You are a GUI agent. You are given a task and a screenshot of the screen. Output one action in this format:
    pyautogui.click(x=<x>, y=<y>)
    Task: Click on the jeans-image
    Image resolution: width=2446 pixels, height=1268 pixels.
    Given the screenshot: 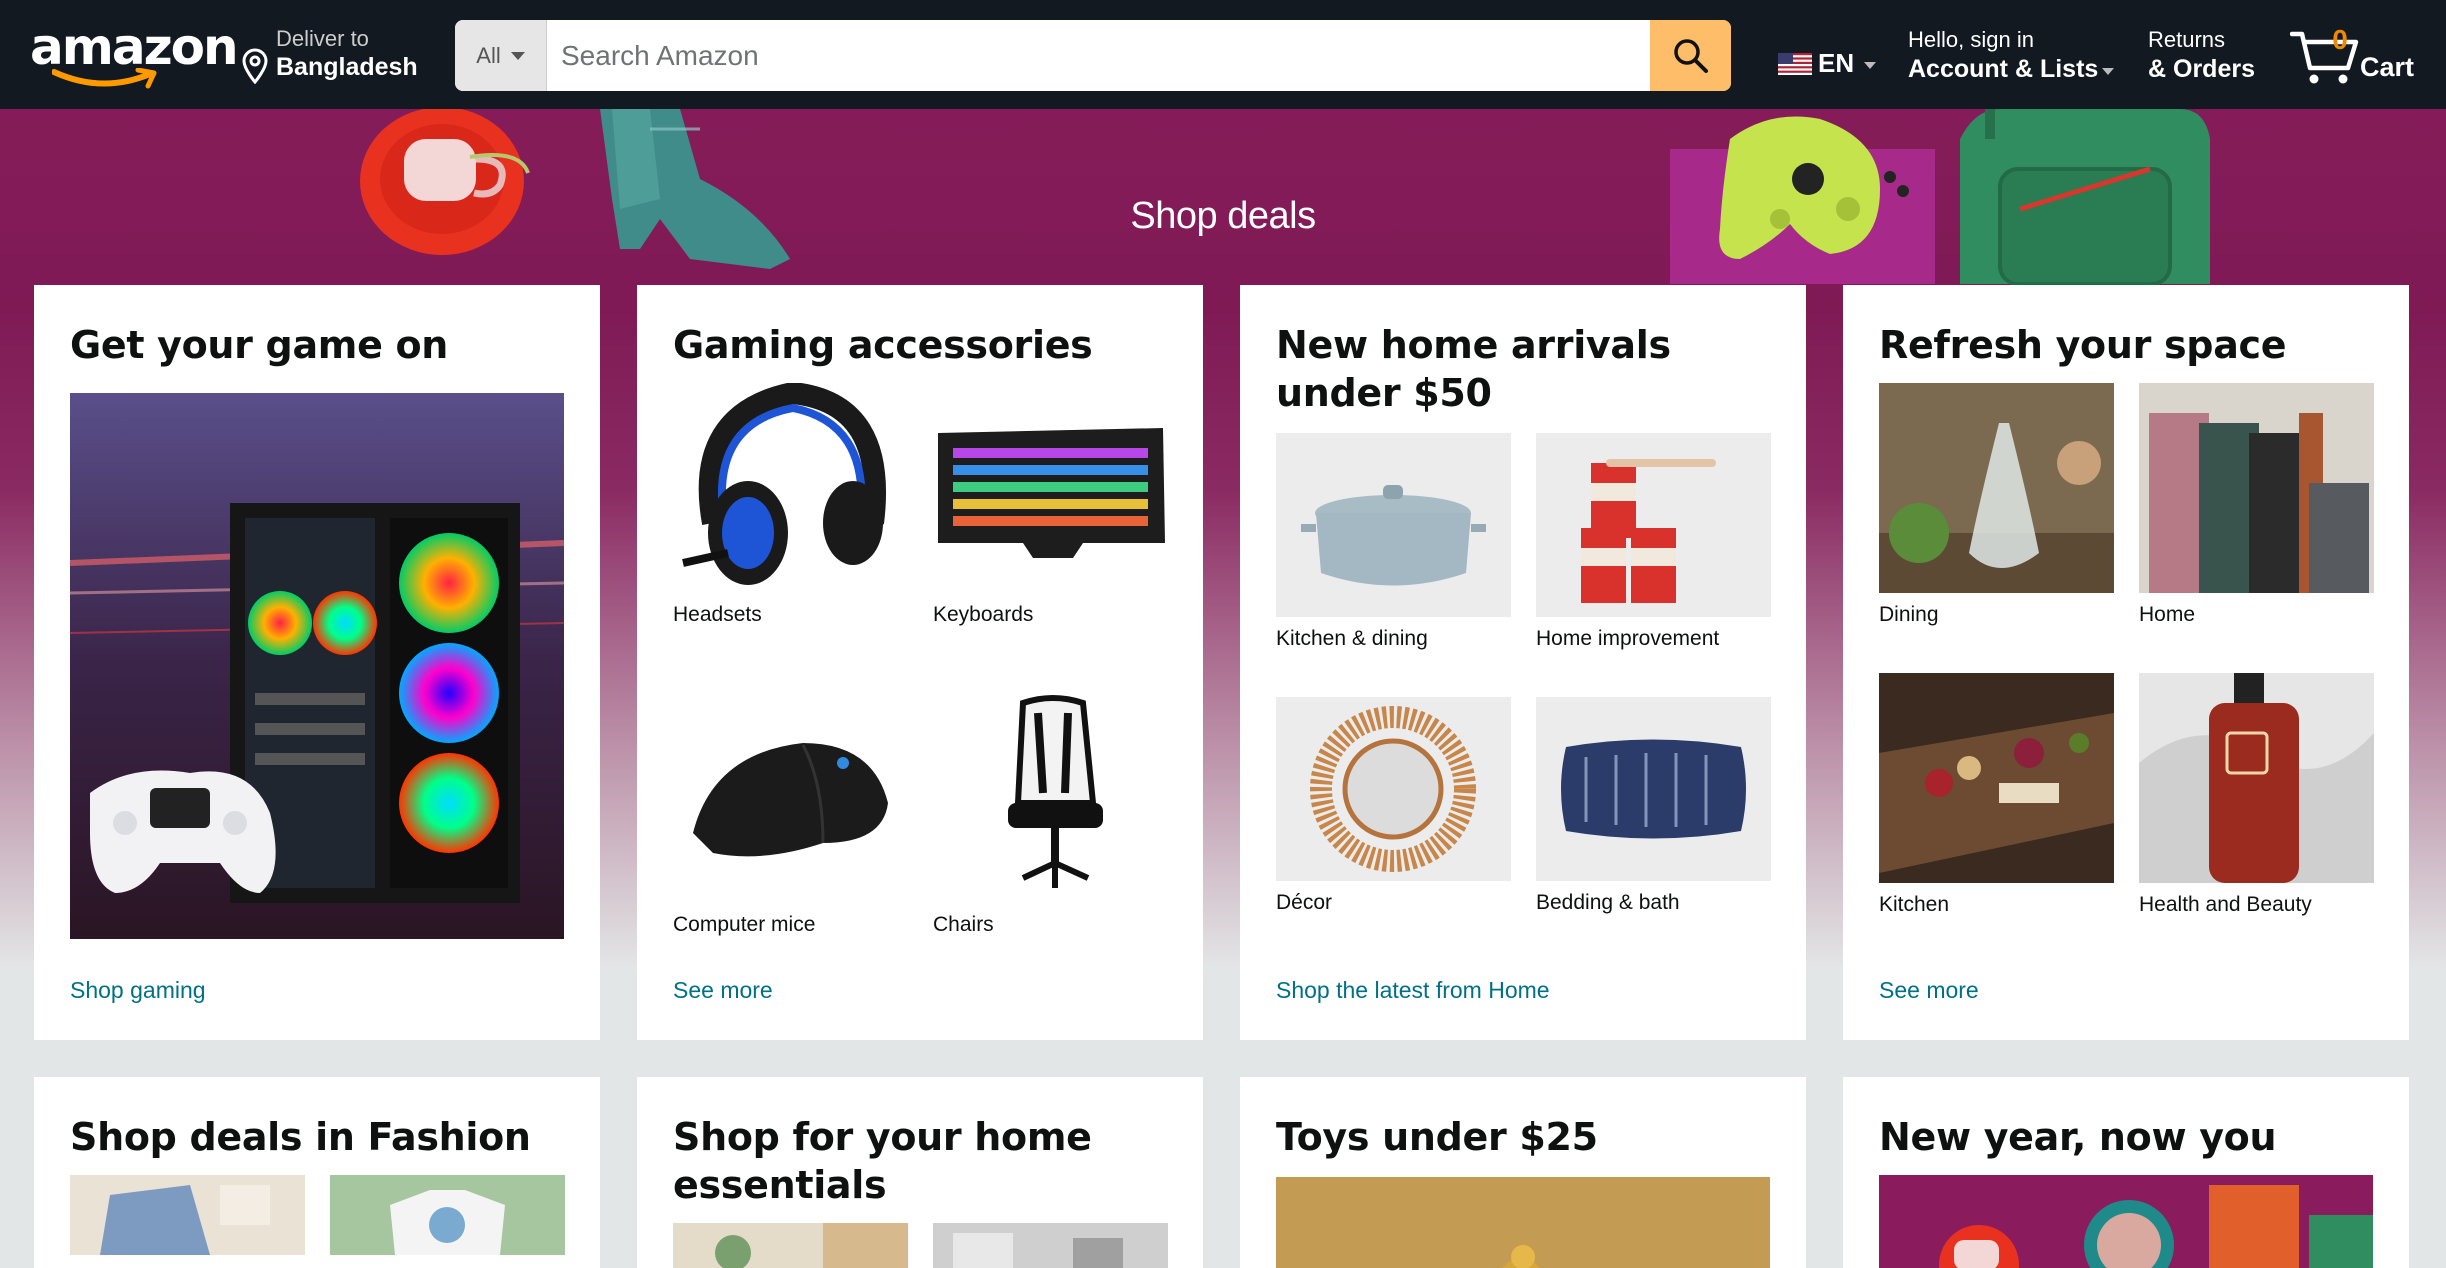 What is the action you would take?
    pyautogui.click(x=187, y=1215)
    